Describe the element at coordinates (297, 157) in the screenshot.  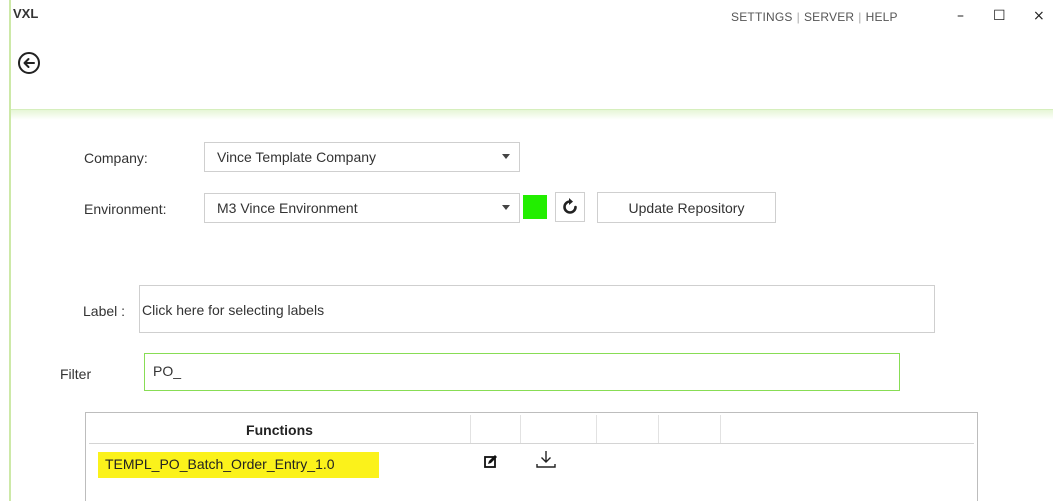
I see `company-value: Vince Template Company` at that location.